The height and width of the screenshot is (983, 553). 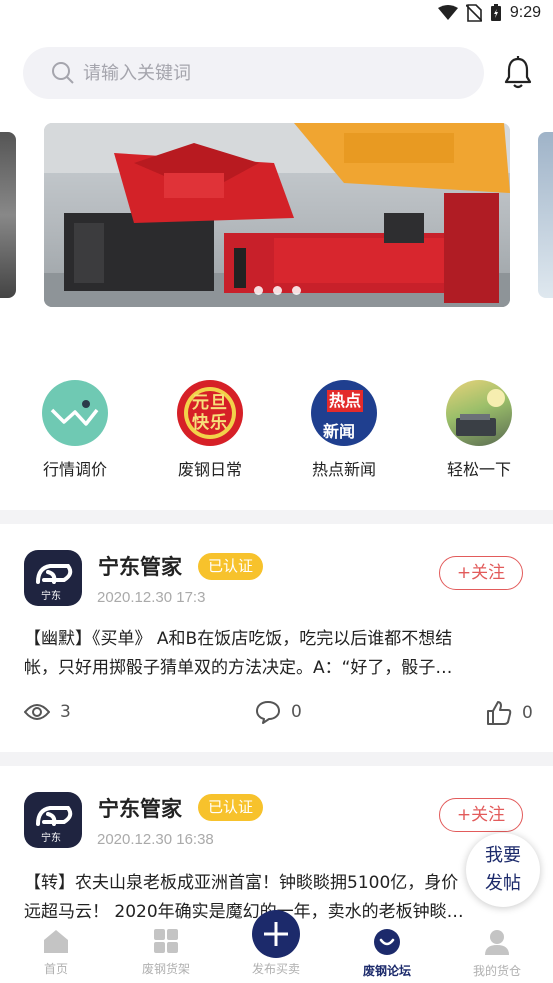 What do you see at coordinates (276, 15) in the screenshot?
I see `status-bar: 9:29` at bounding box center [276, 15].